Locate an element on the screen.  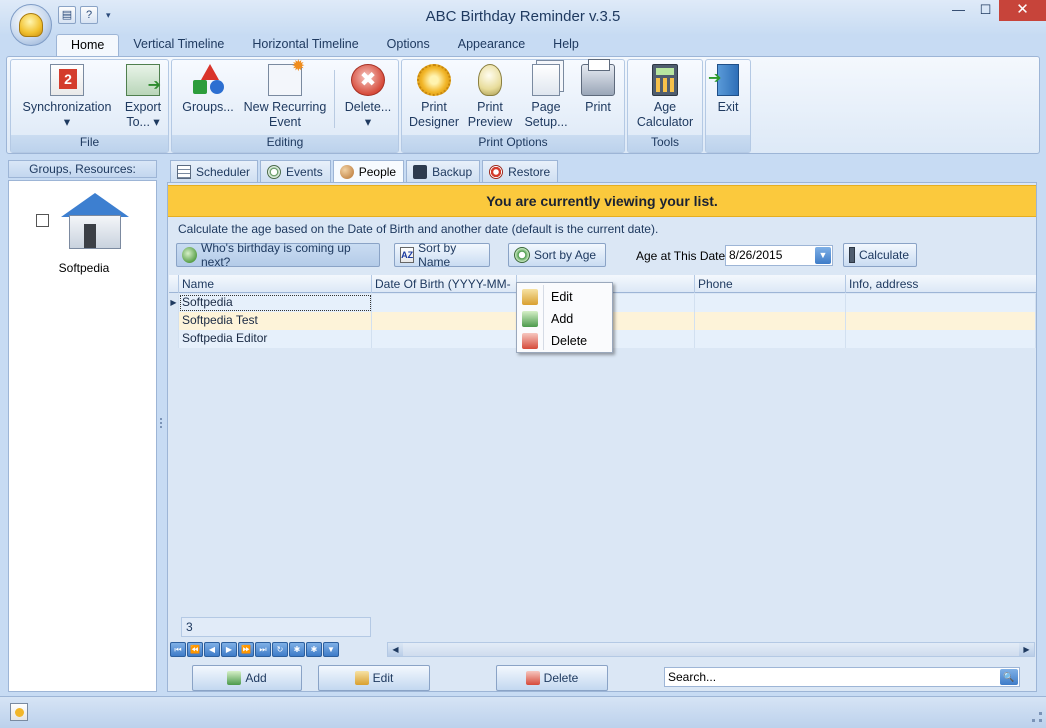
context-menu: Edit Add Delete is located at coordinates (564, 317).